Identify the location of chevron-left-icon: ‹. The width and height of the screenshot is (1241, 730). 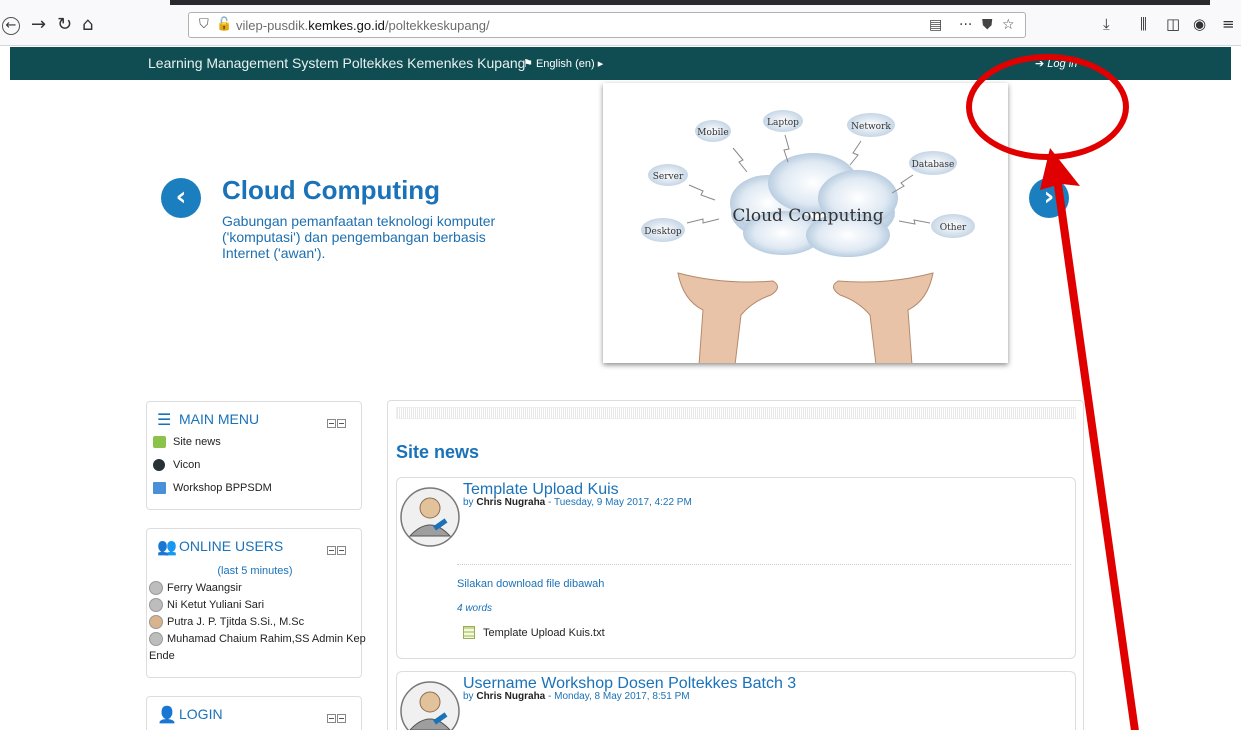
(181, 197).